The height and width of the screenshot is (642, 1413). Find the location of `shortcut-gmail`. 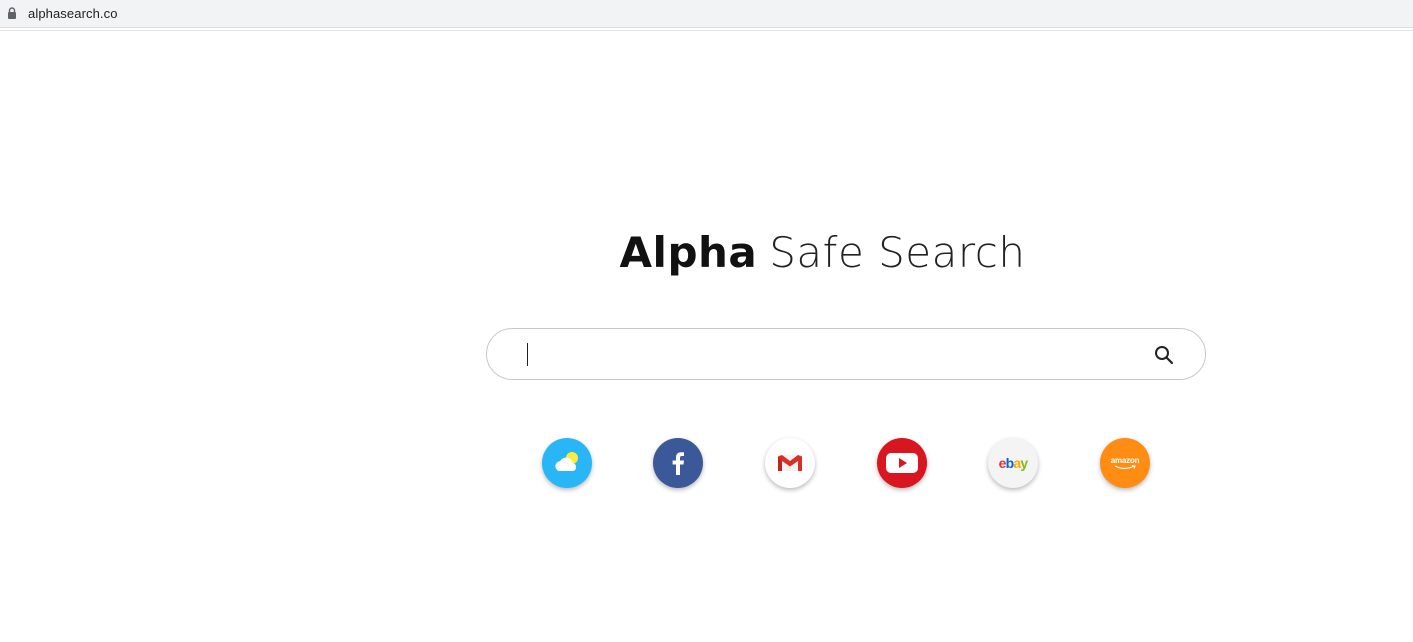

shortcut-gmail is located at coordinates (790, 463).